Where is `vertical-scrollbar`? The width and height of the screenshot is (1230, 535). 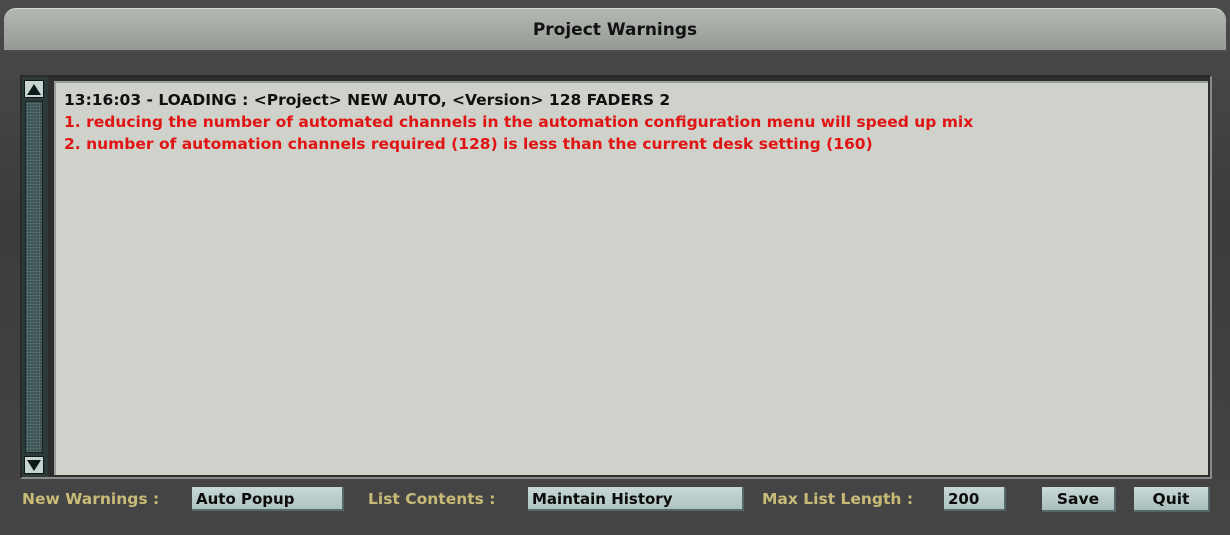 vertical-scrollbar is located at coordinates (35, 277).